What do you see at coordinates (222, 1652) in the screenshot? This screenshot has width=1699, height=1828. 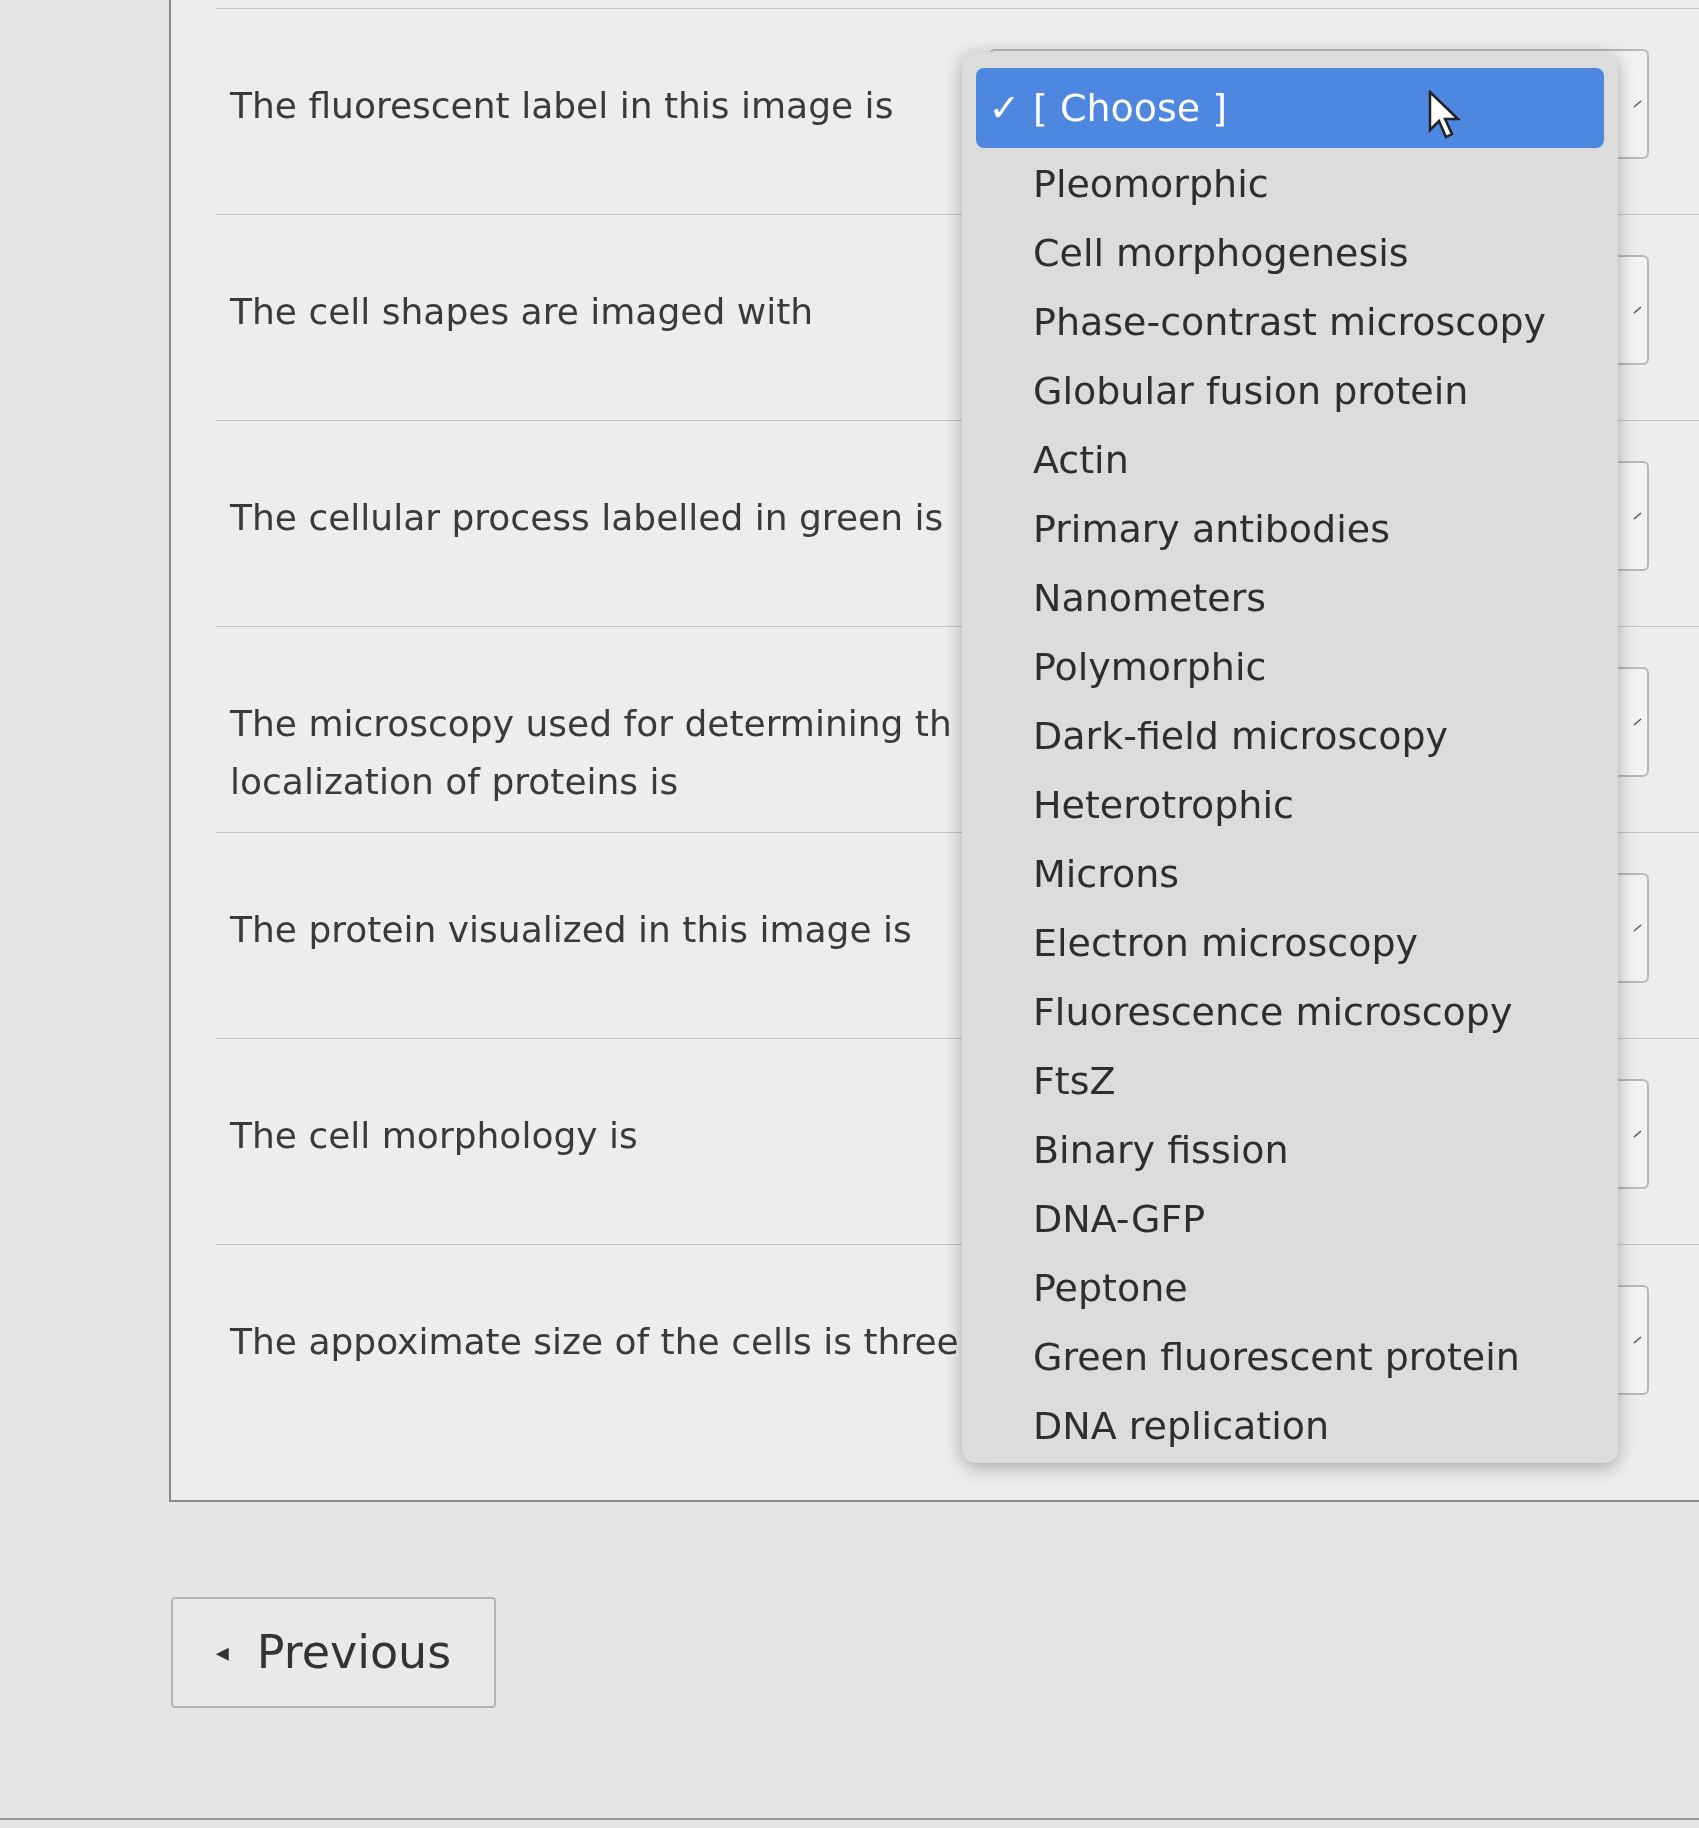 I see `caret-left-icon: ◂` at bounding box center [222, 1652].